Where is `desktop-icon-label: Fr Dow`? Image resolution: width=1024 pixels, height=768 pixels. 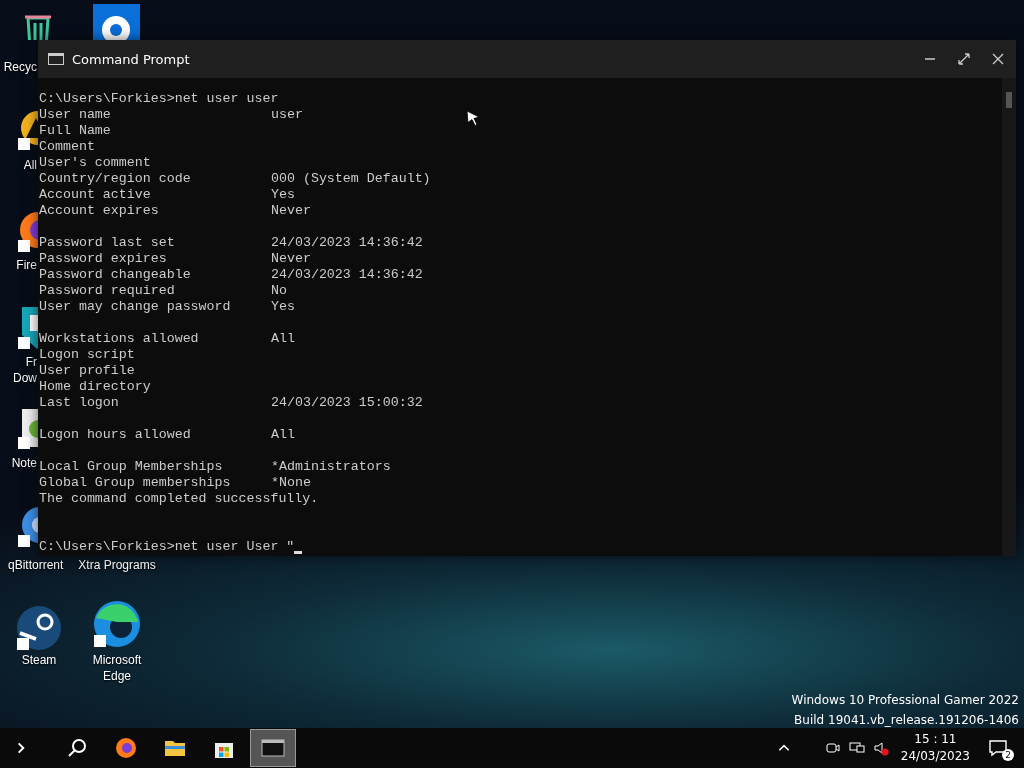 desktop-icon-label: Fr Dow is located at coordinates (22, 370).